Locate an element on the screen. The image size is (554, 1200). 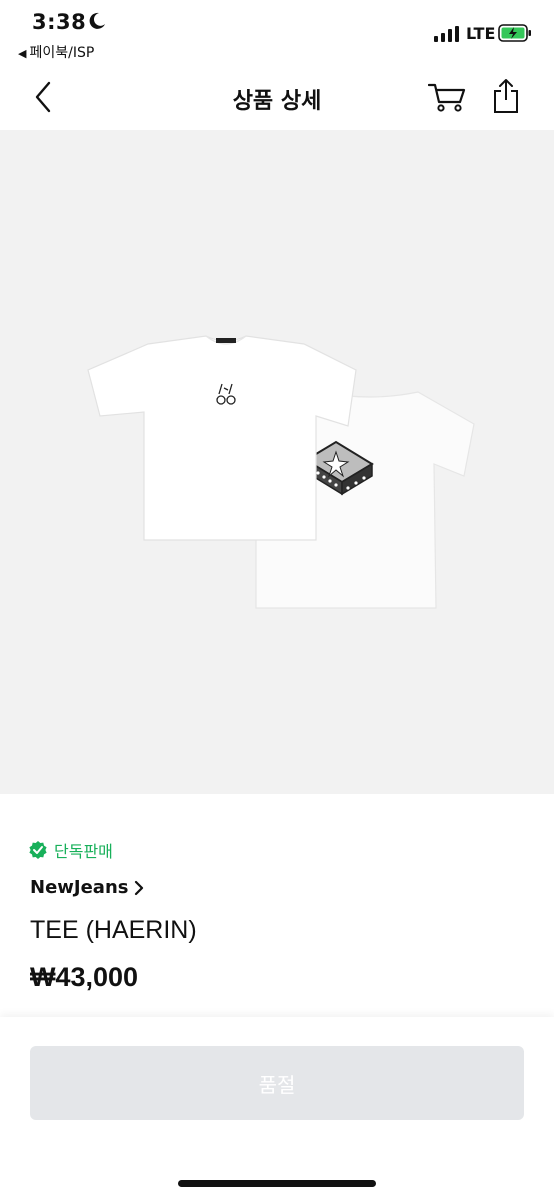
nav-header: 상품 상세 is located at coordinates (277, 97).